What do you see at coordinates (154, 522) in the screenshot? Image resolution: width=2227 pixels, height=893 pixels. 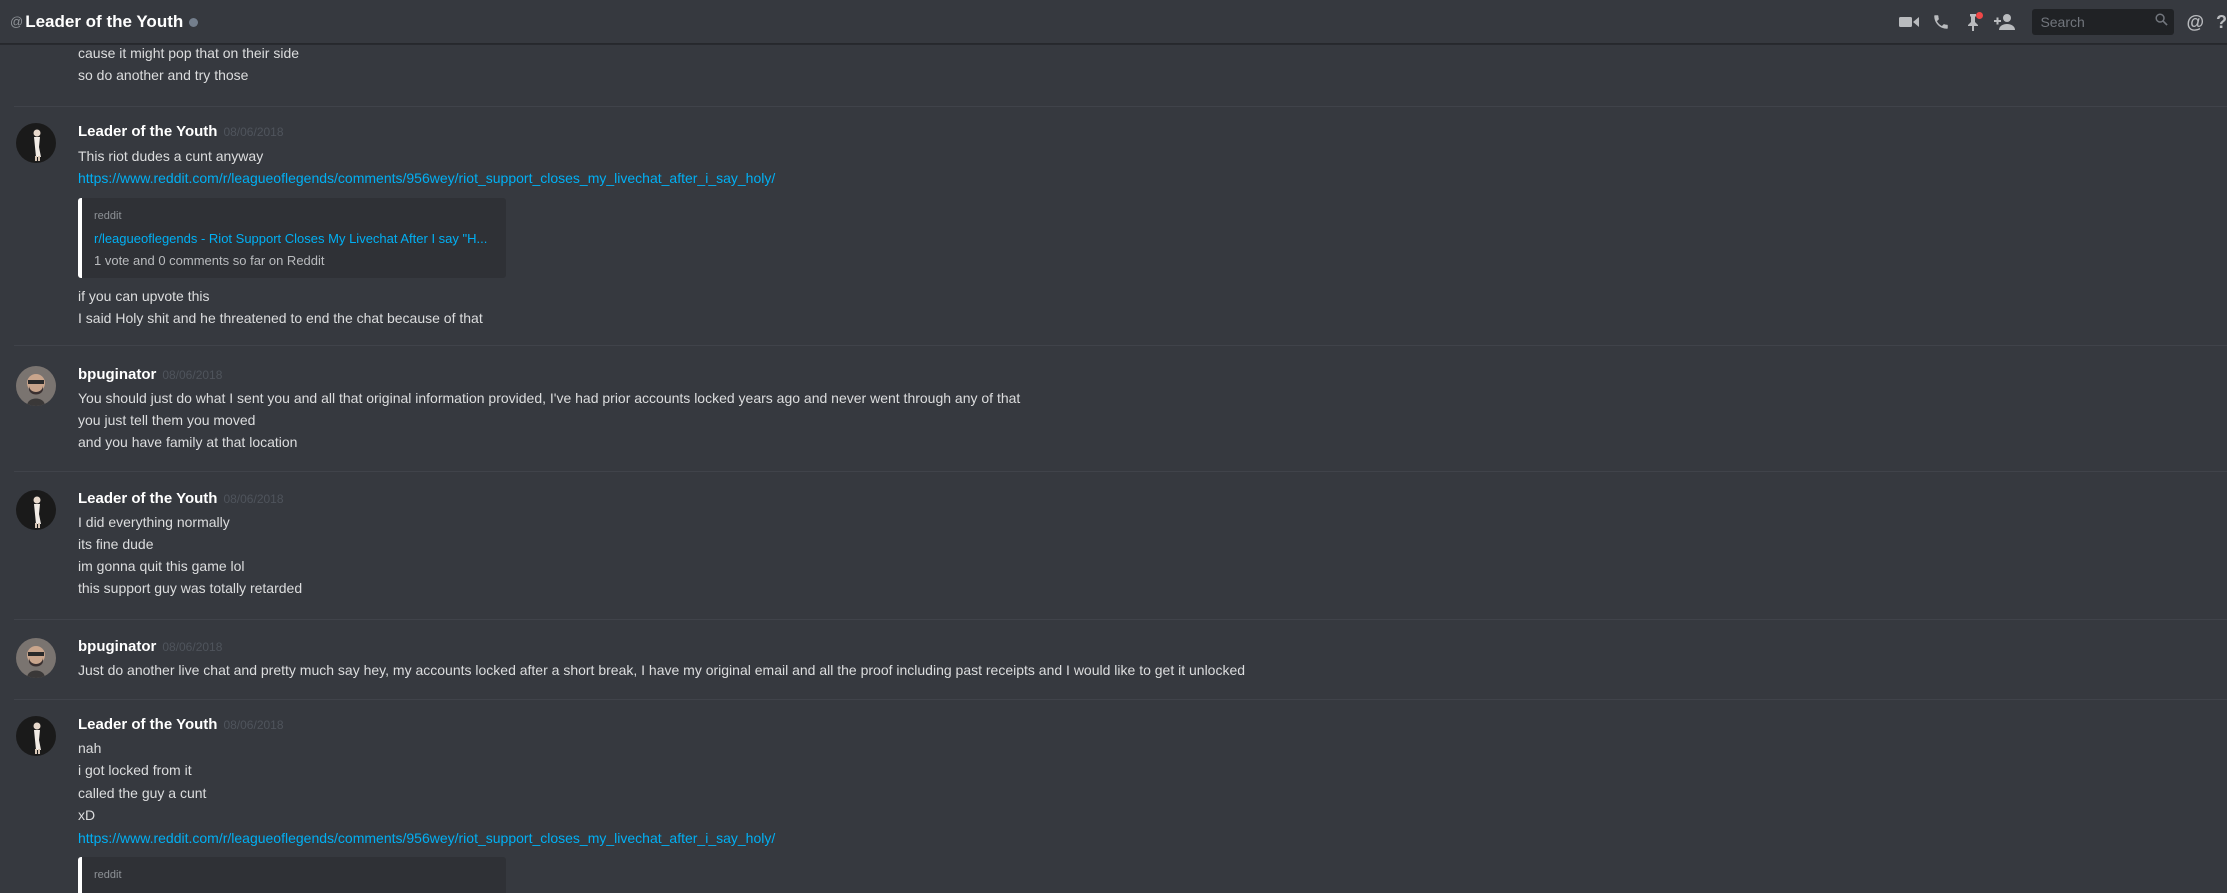 I see `message-text: I did everything normally` at bounding box center [154, 522].